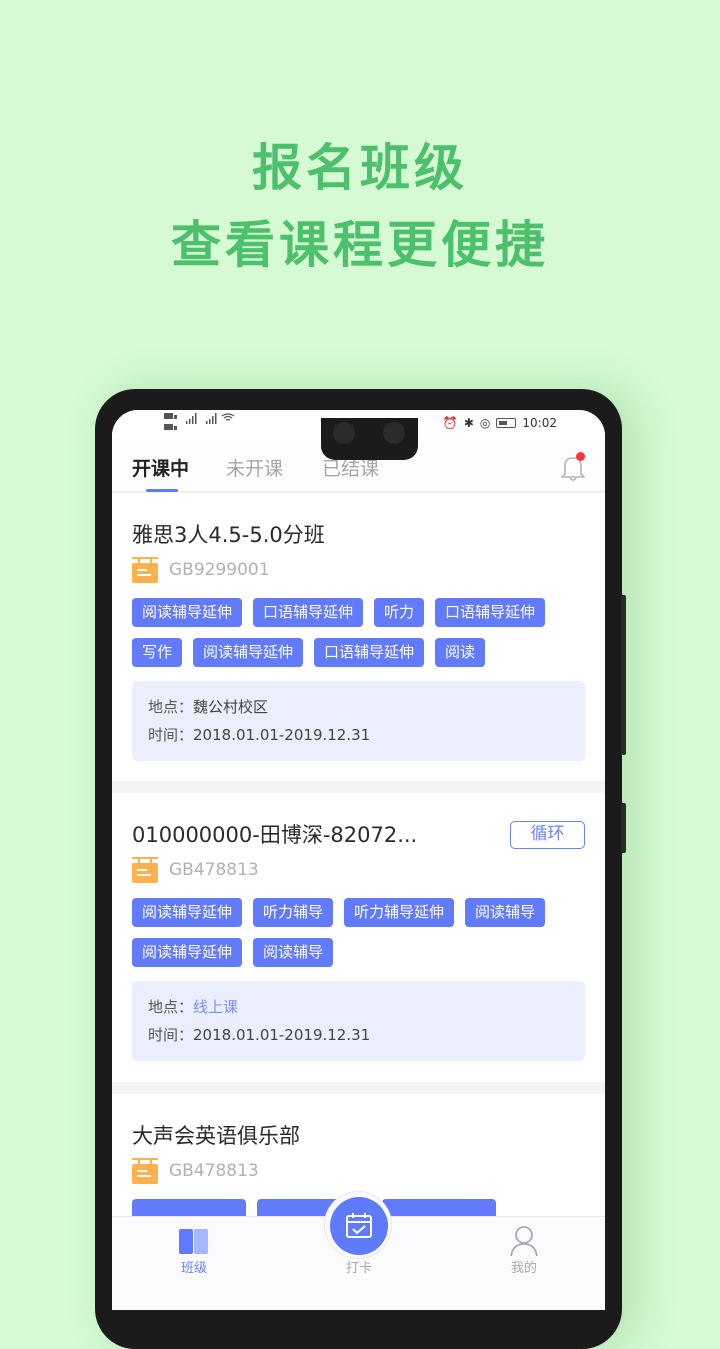 The width and height of the screenshot is (720, 1349). What do you see at coordinates (399, 912) in the screenshot?
I see `course-tag: 听力辅导延伸` at bounding box center [399, 912].